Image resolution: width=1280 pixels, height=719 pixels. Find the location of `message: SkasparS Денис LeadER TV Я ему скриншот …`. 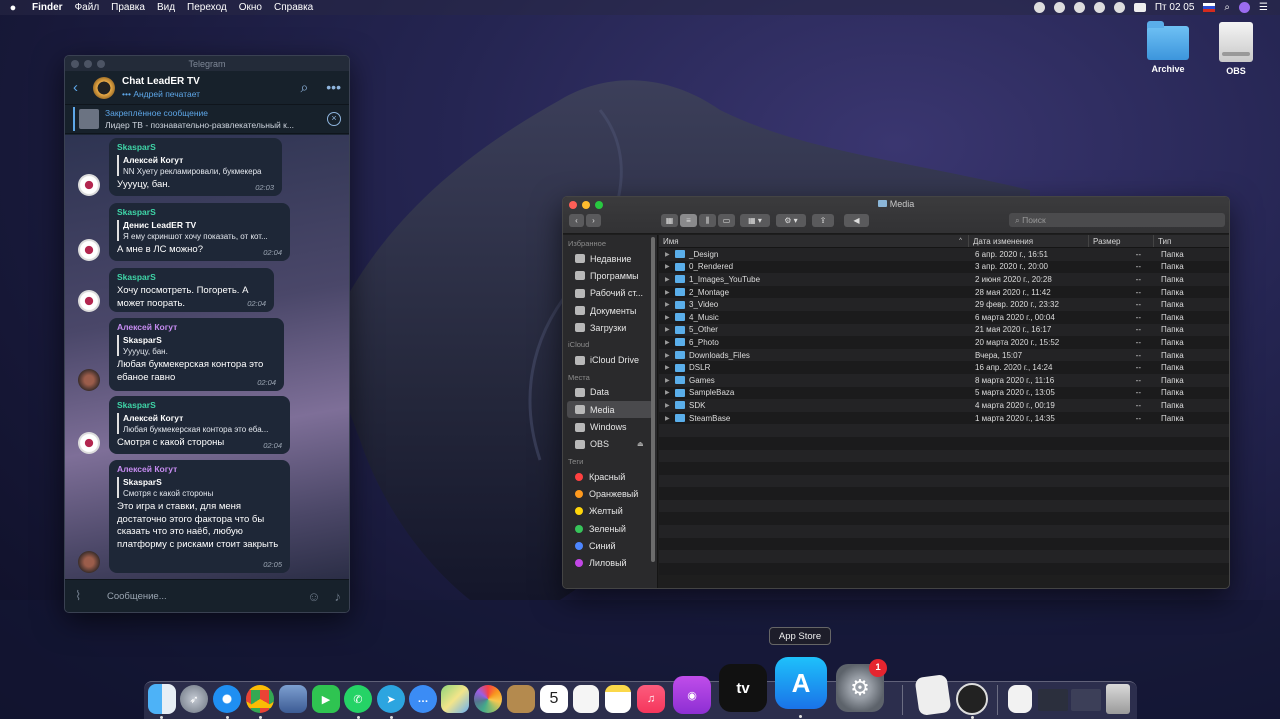

message: SkasparS Денис LeadER TV Я ему скриншот … is located at coordinates (184, 232).